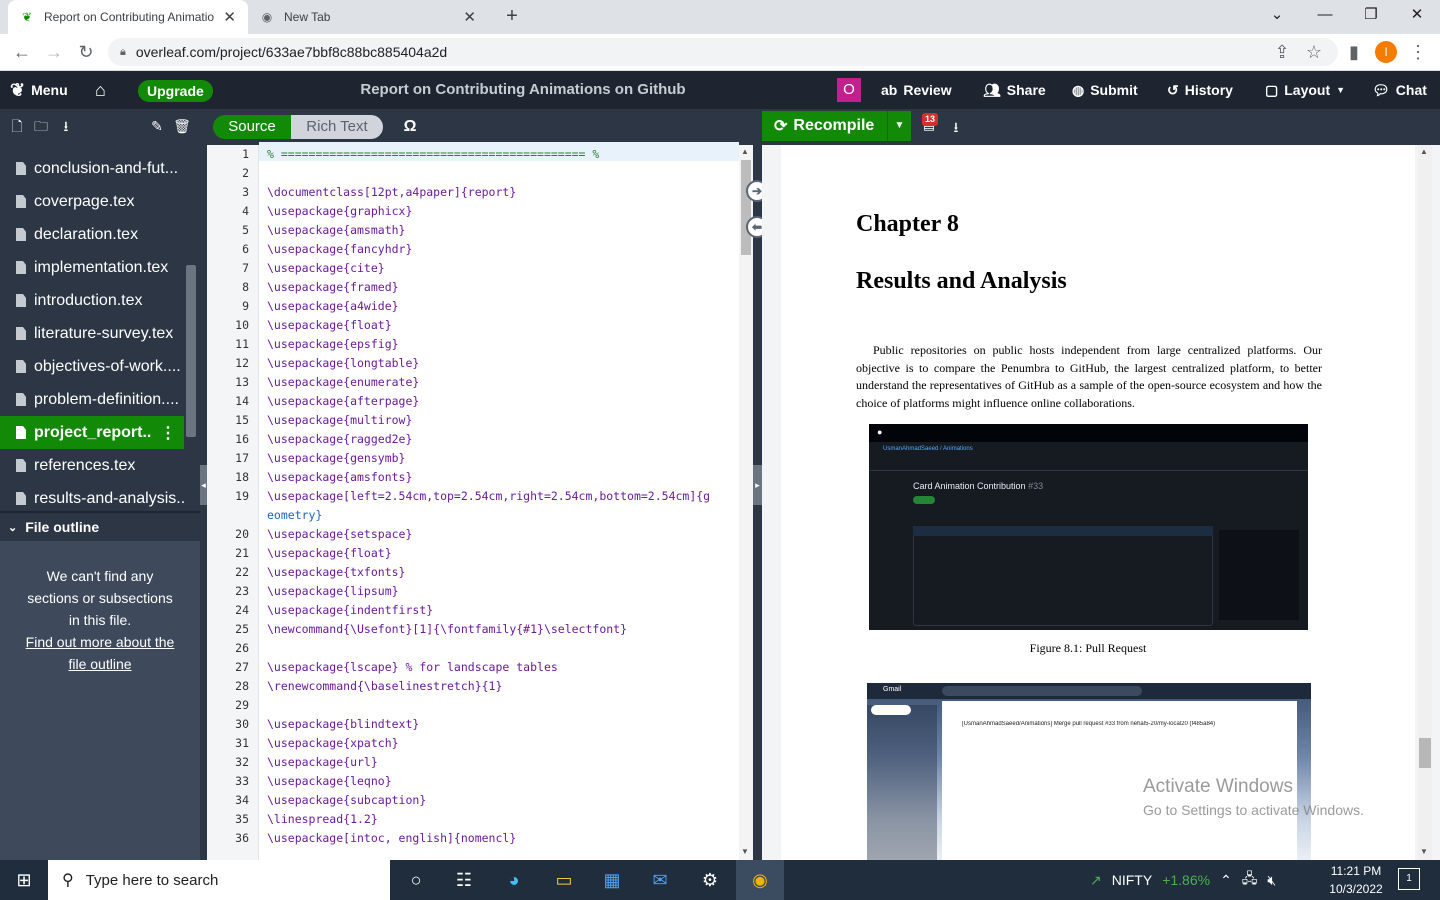 The height and width of the screenshot is (900, 1440). What do you see at coordinates (824, 126) in the screenshot?
I see `recompile-button: ⟳ Recompile` at bounding box center [824, 126].